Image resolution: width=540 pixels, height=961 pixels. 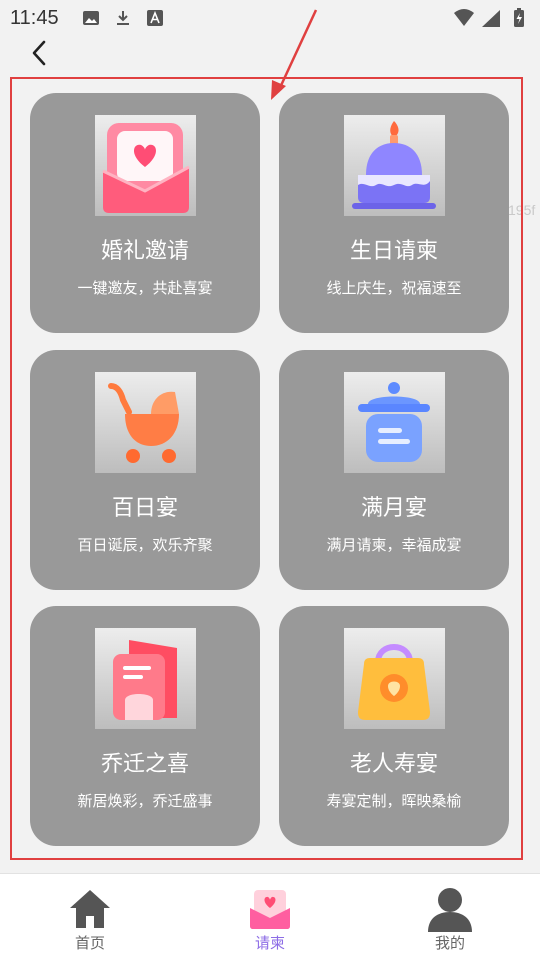 I want to click on battery-icon, so click(x=519, y=17).